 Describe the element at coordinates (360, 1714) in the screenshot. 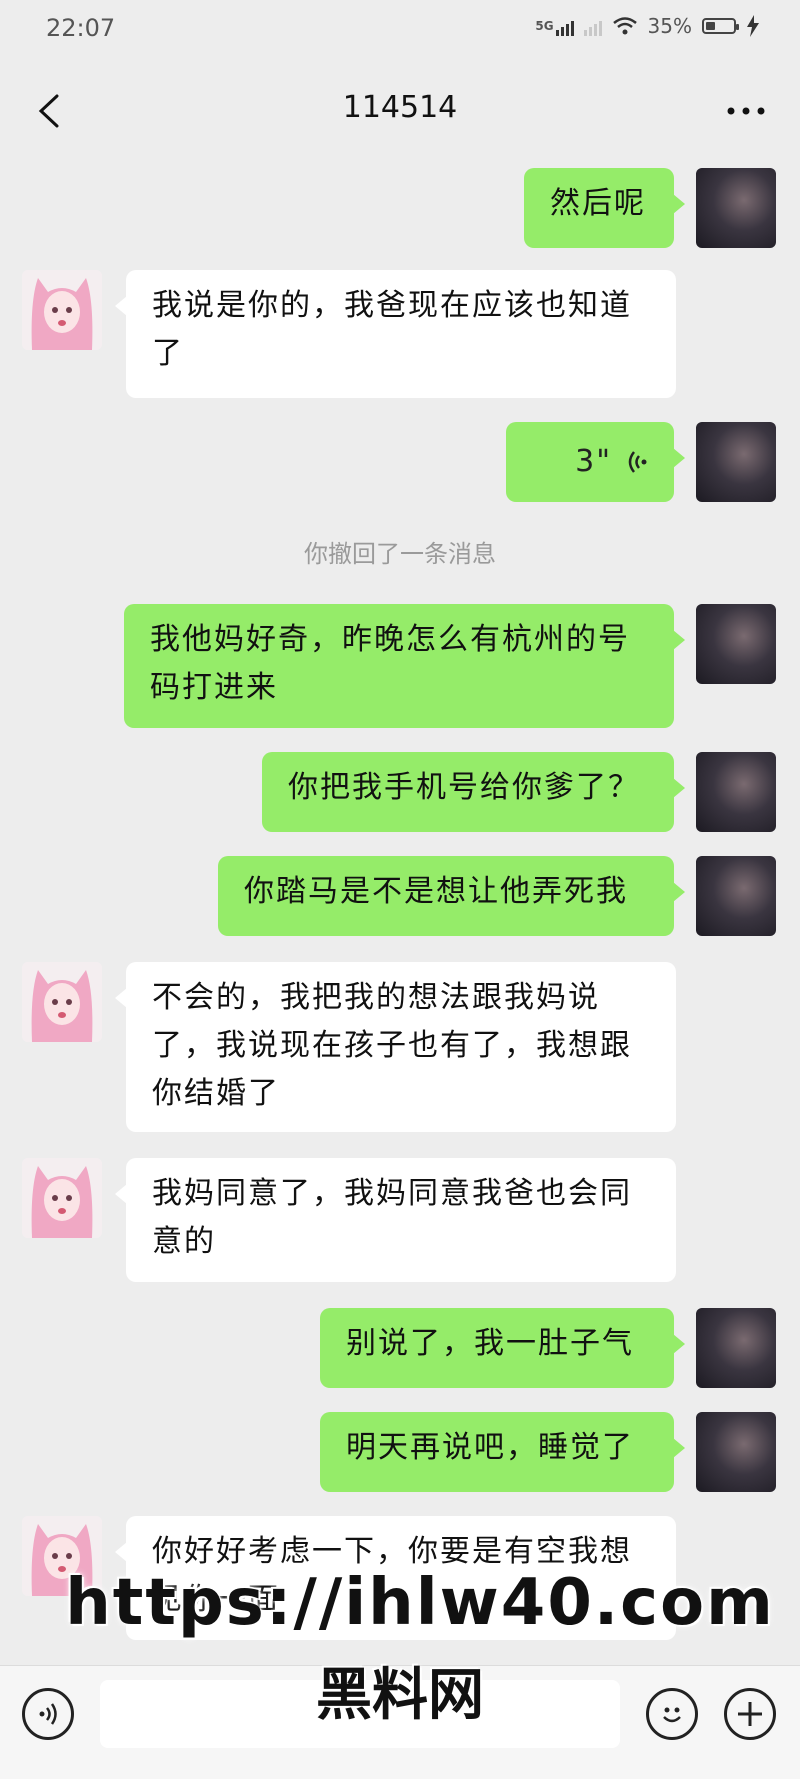

I see `message-input` at that location.